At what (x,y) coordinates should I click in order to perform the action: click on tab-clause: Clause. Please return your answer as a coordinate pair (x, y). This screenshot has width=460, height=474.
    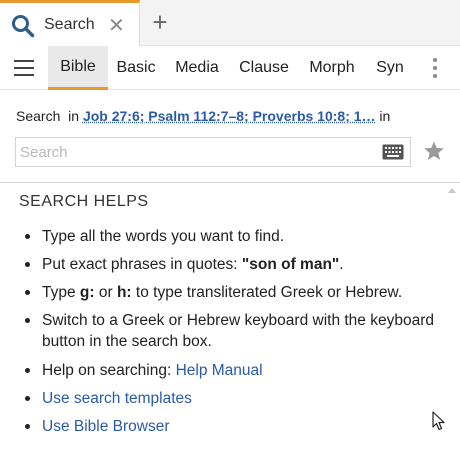
    Looking at the image, I should click on (264, 68).